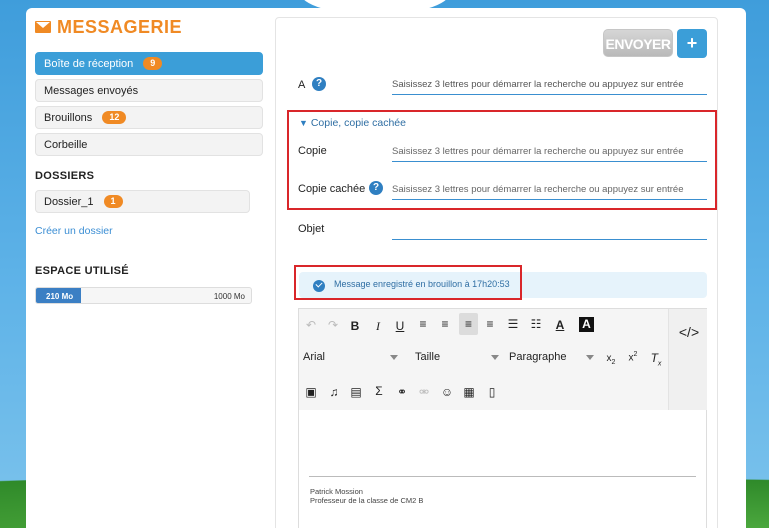 The height and width of the screenshot is (528, 769). What do you see at coordinates (149, 117) in the screenshot?
I see `sidebar-item-drafts: Brouillons 12` at bounding box center [149, 117].